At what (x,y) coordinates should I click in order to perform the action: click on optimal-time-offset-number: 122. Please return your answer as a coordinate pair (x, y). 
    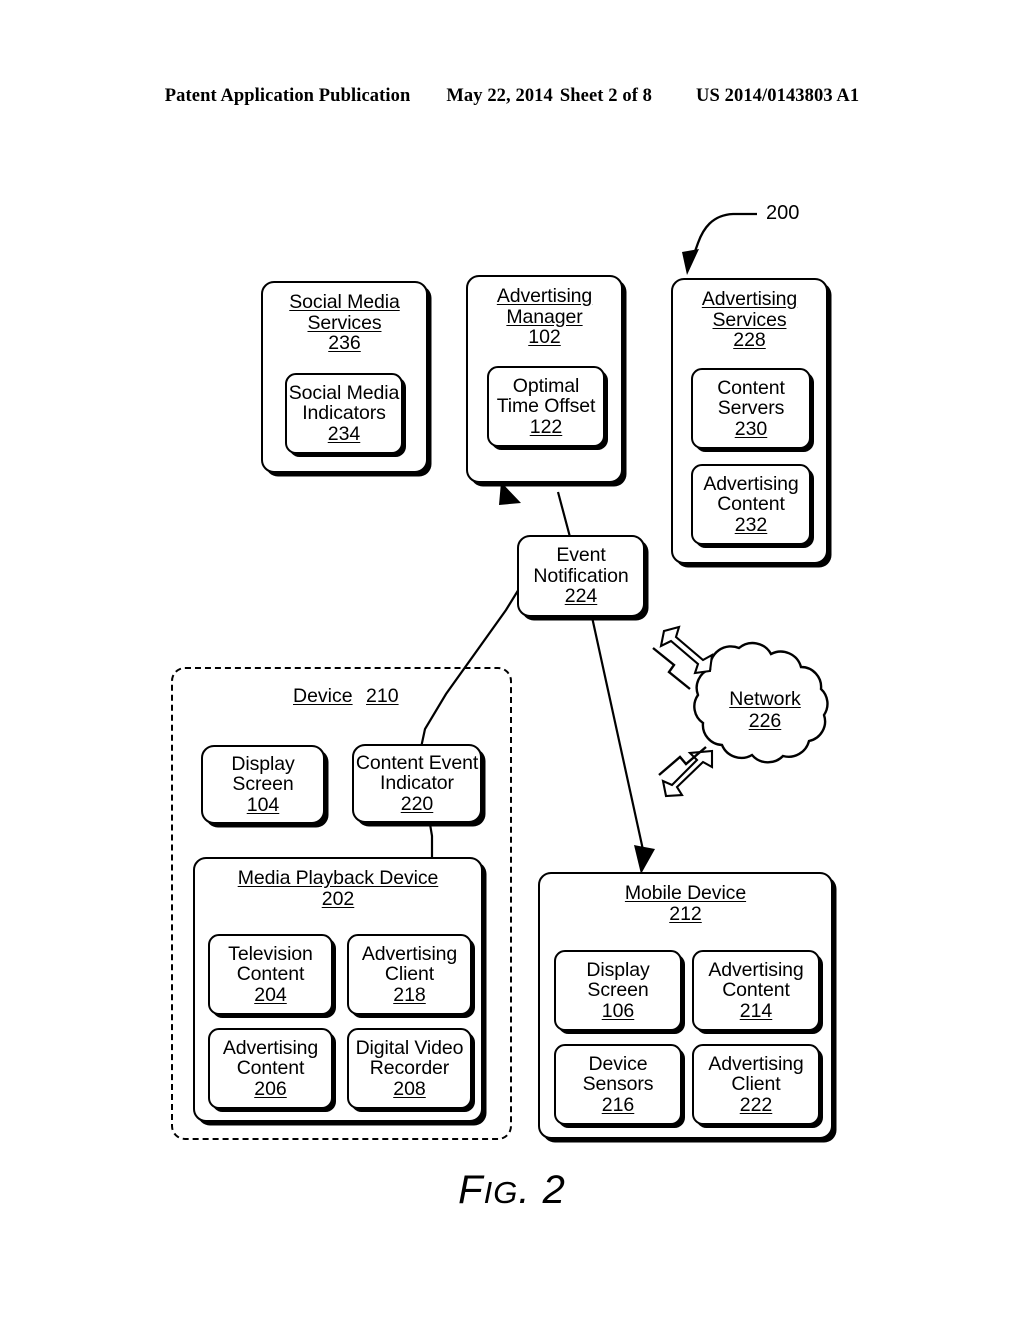
    Looking at the image, I should click on (546, 426).